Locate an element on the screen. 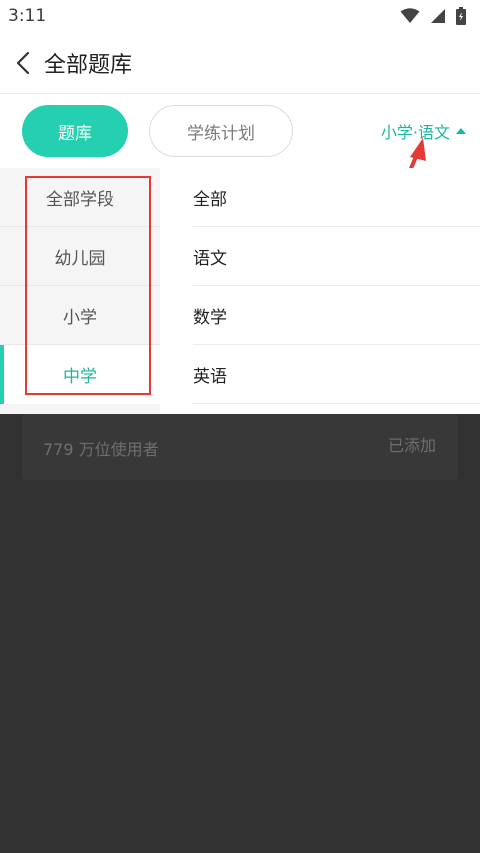 Image resolution: width=480 pixels, height=853 pixels. stage-item-primary: 小学 is located at coordinates (80, 315).